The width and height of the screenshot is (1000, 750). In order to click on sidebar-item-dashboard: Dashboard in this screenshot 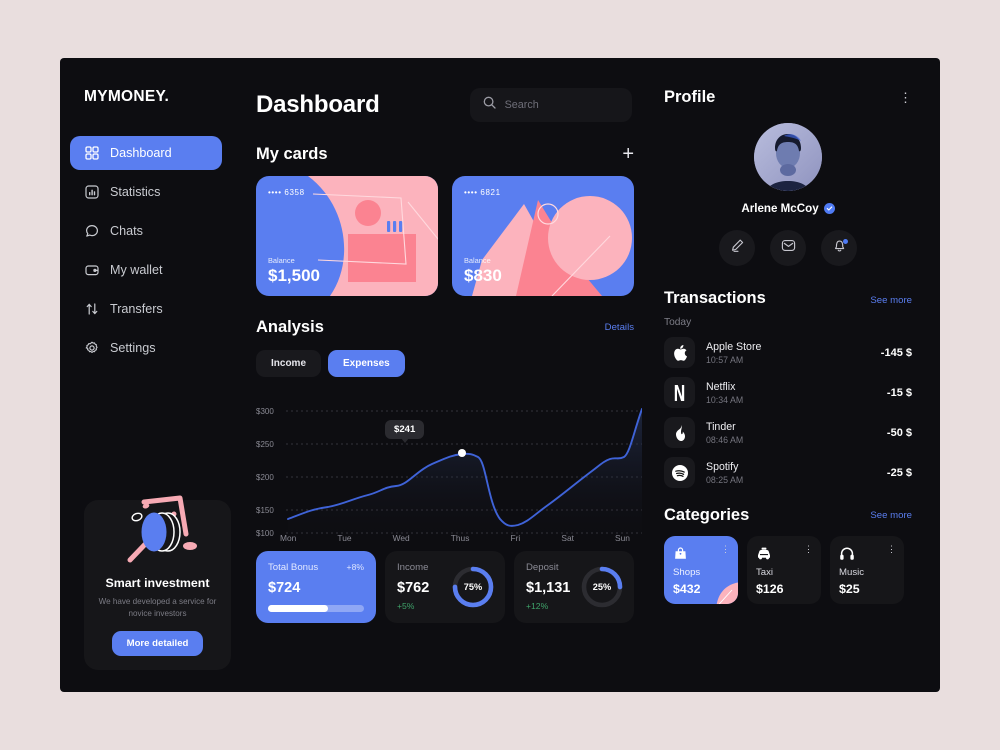, I will do `click(146, 153)`.